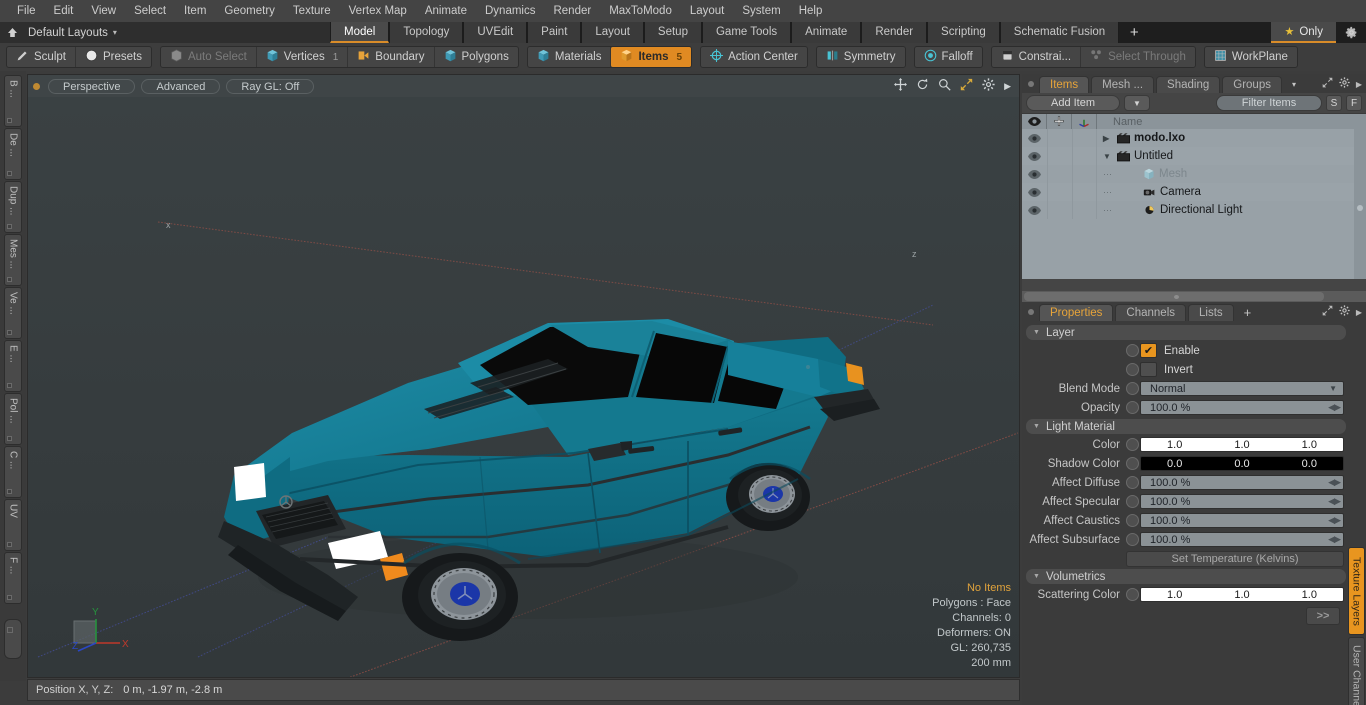  What do you see at coordinates (1248, 312) in the screenshot?
I see `add-properties-tab-button: +` at bounding box center [1248, 312].